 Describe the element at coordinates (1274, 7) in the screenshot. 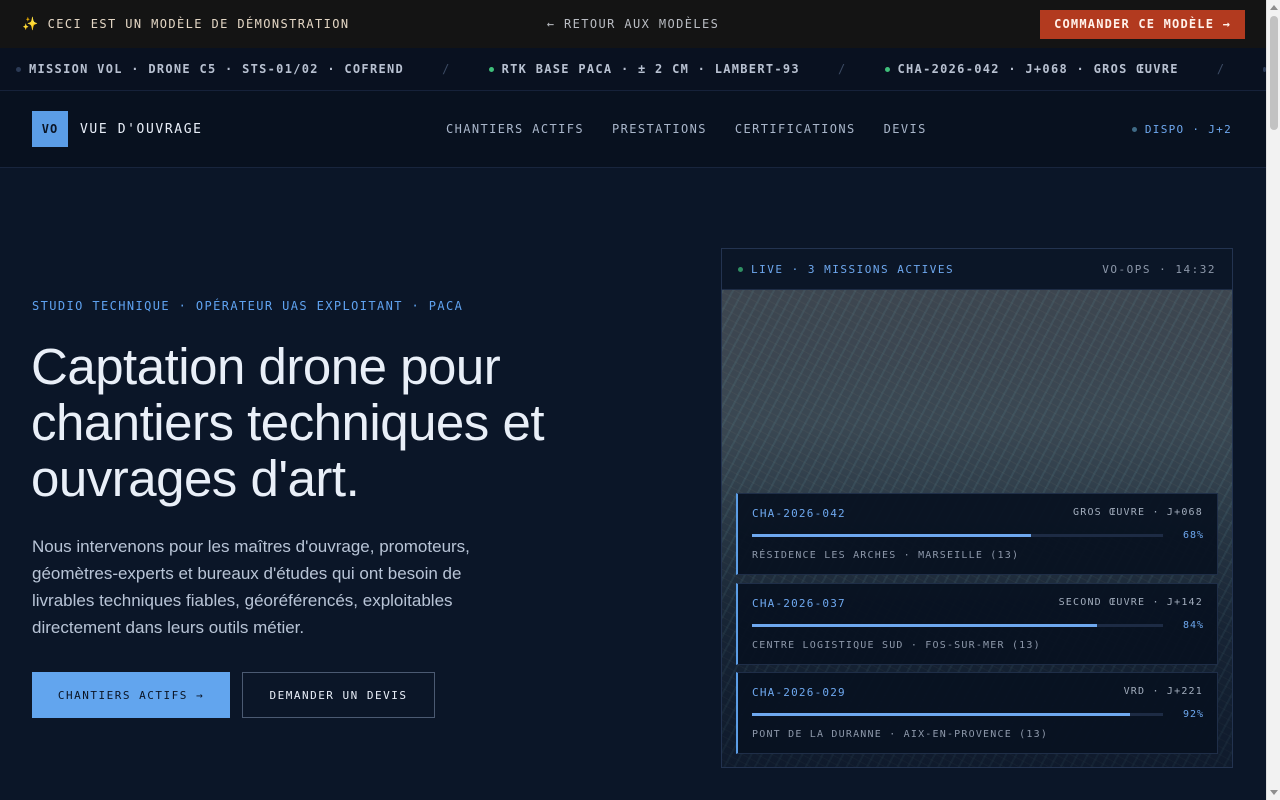

I see `scroll-up-icon` at that location.